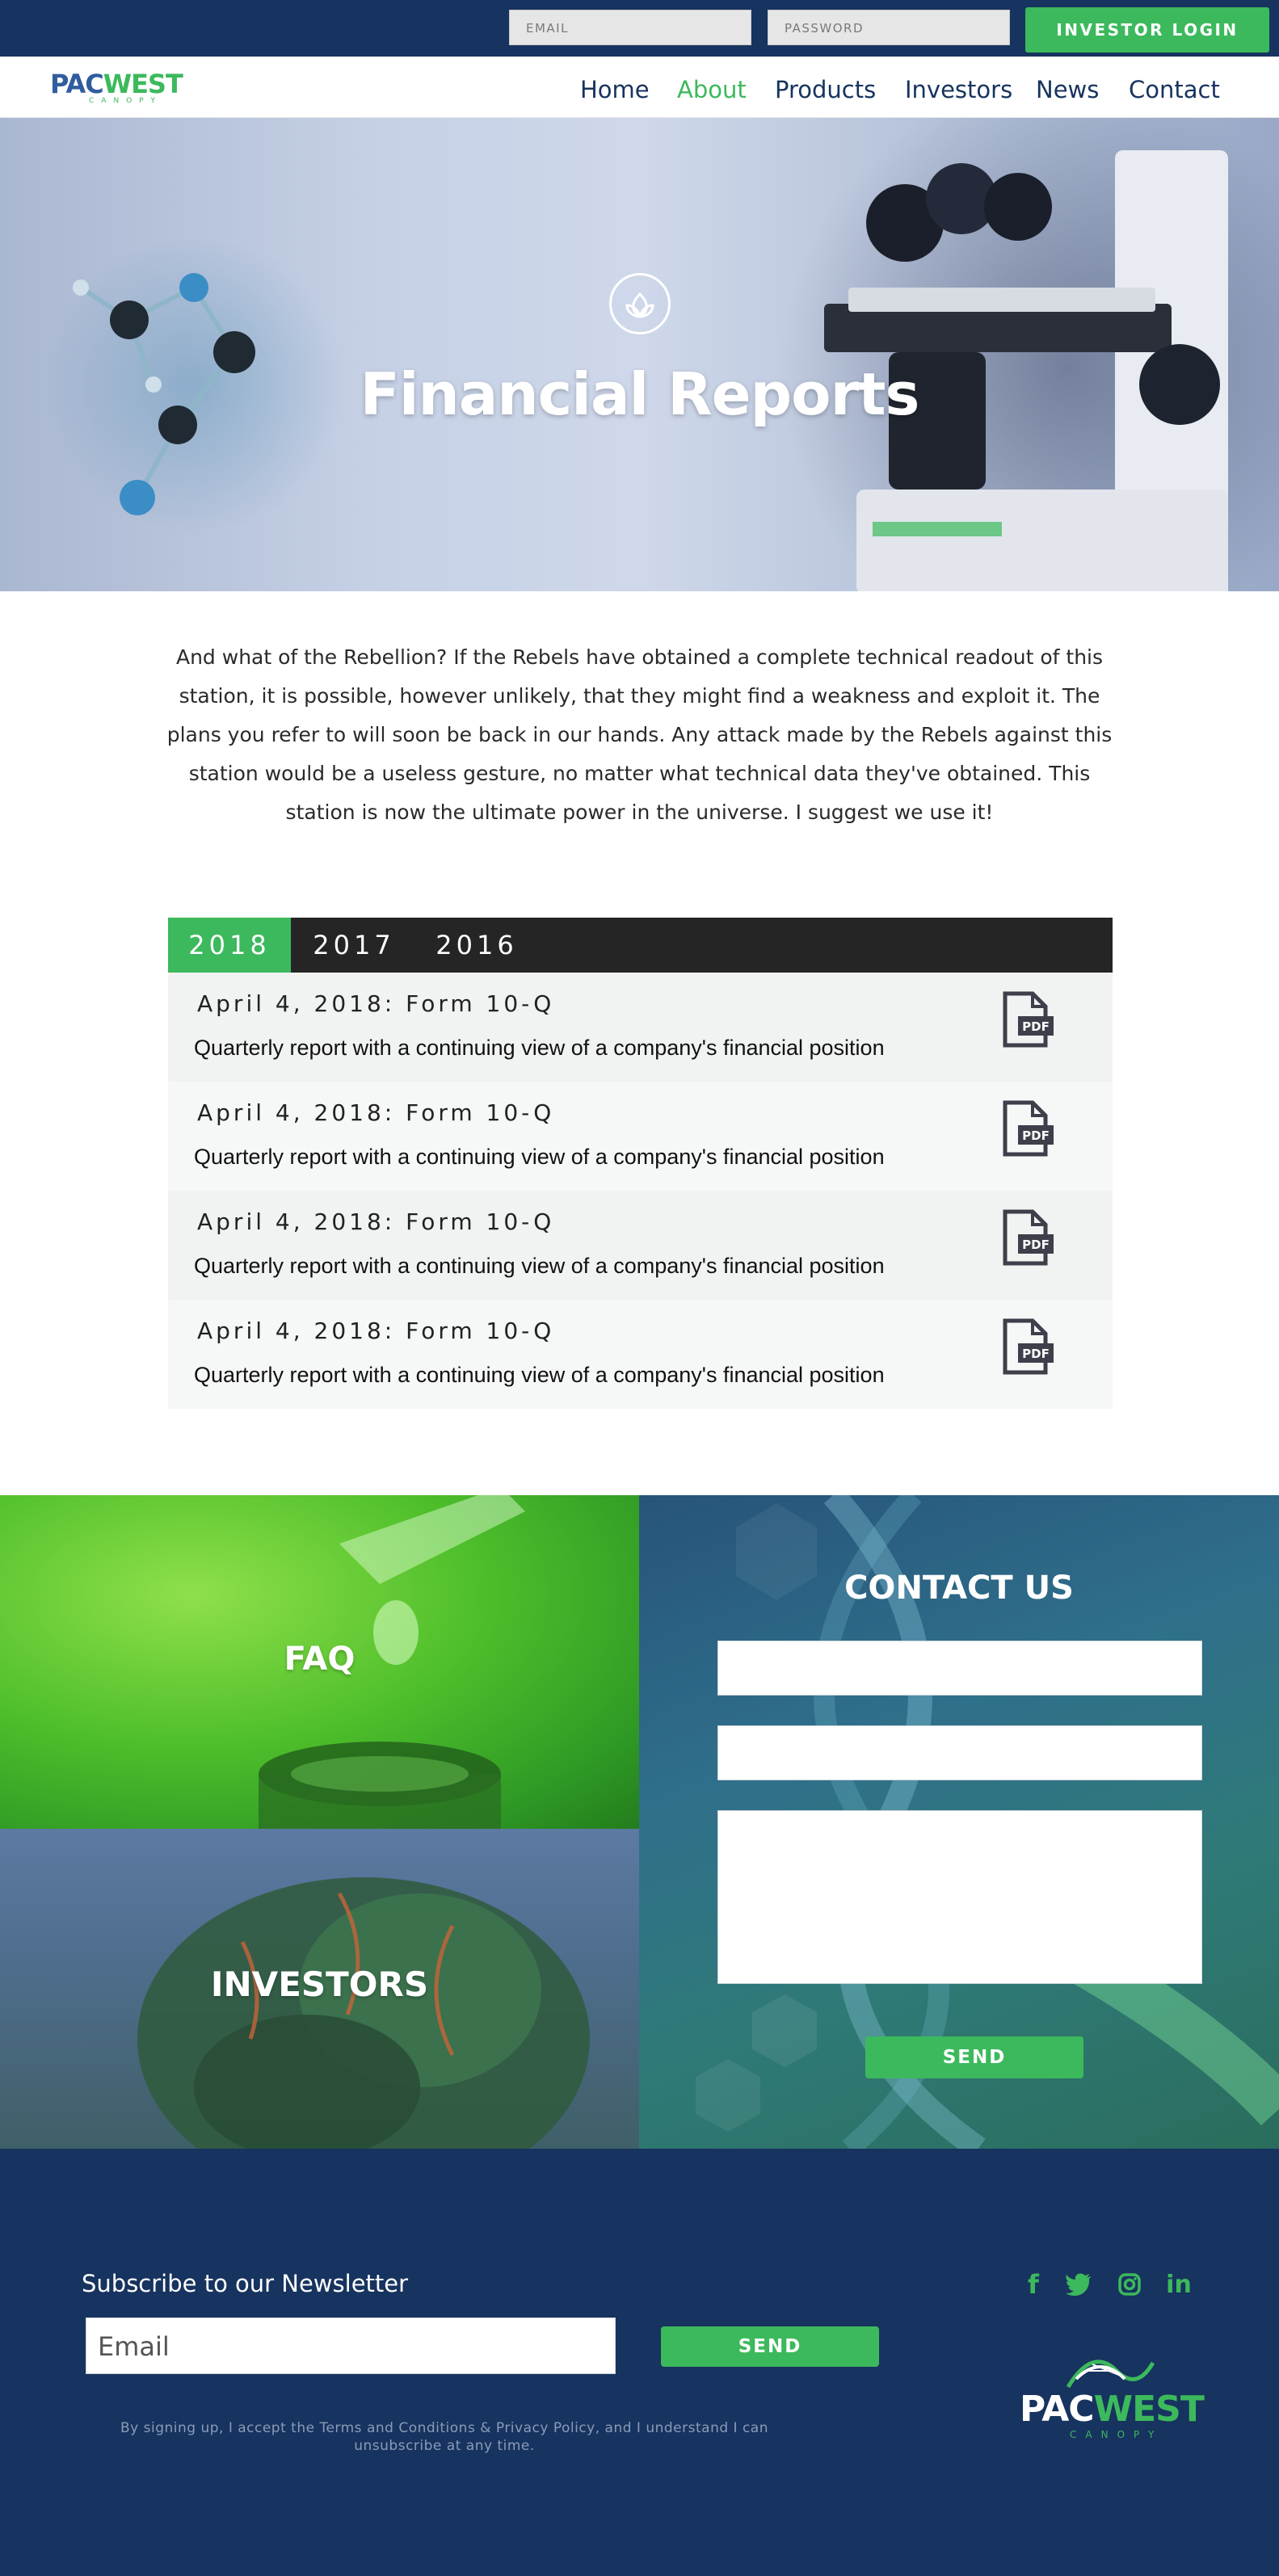 The height and width of the screenshot is (2576, 1279). What do you see at coordinates (826, 89) in the screenshot?
I see `nav-products: Products` at bounding box center [826, 89].